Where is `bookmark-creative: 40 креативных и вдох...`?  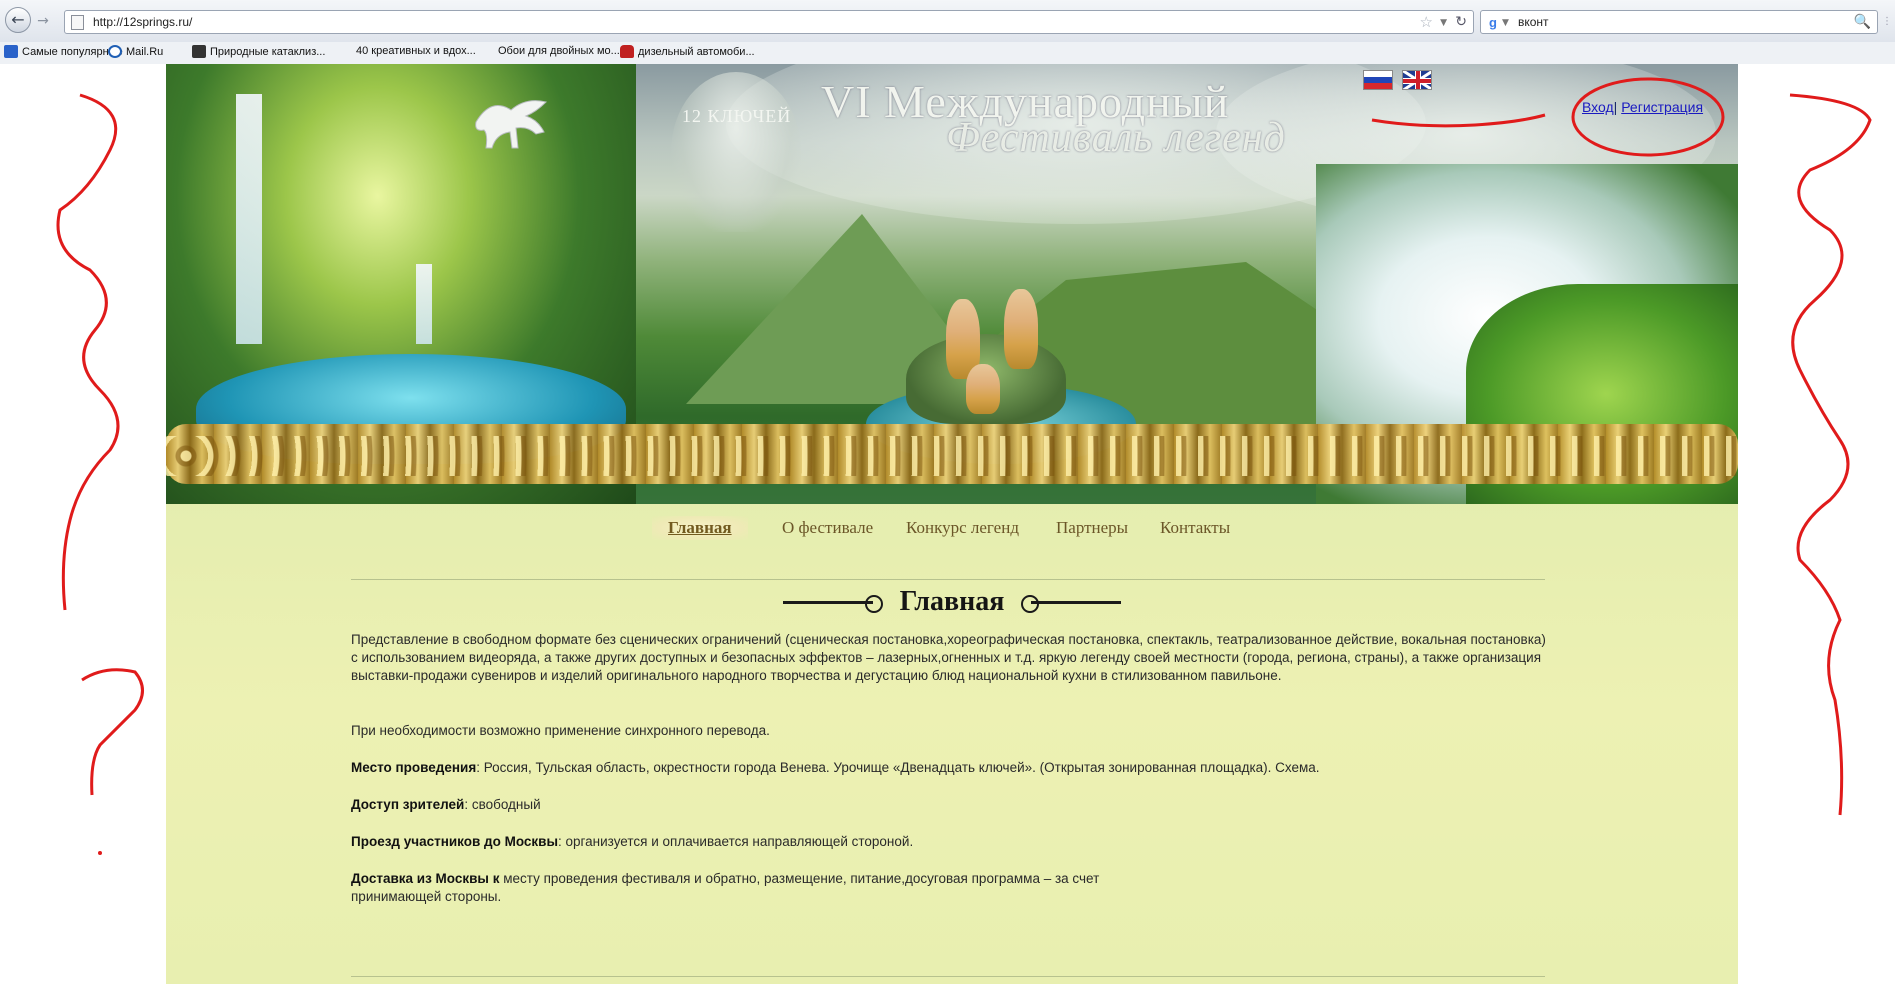 bookmark-creative: 40 креативных и вдох... is located at coordinates (416, 51).